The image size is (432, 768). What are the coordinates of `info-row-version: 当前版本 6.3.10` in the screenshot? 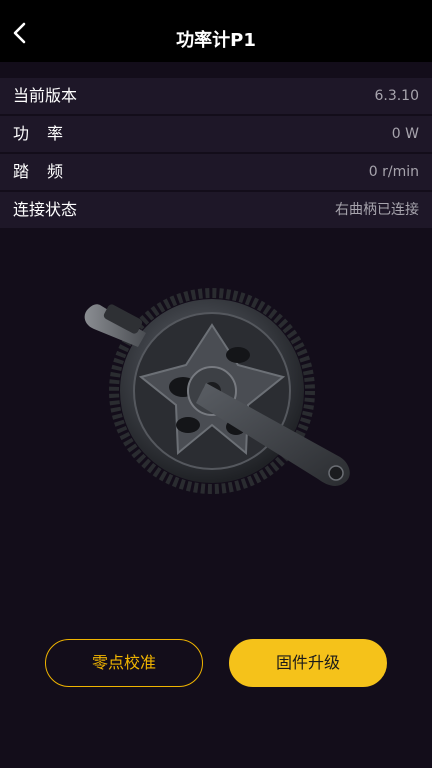 It's located at (216, 96).